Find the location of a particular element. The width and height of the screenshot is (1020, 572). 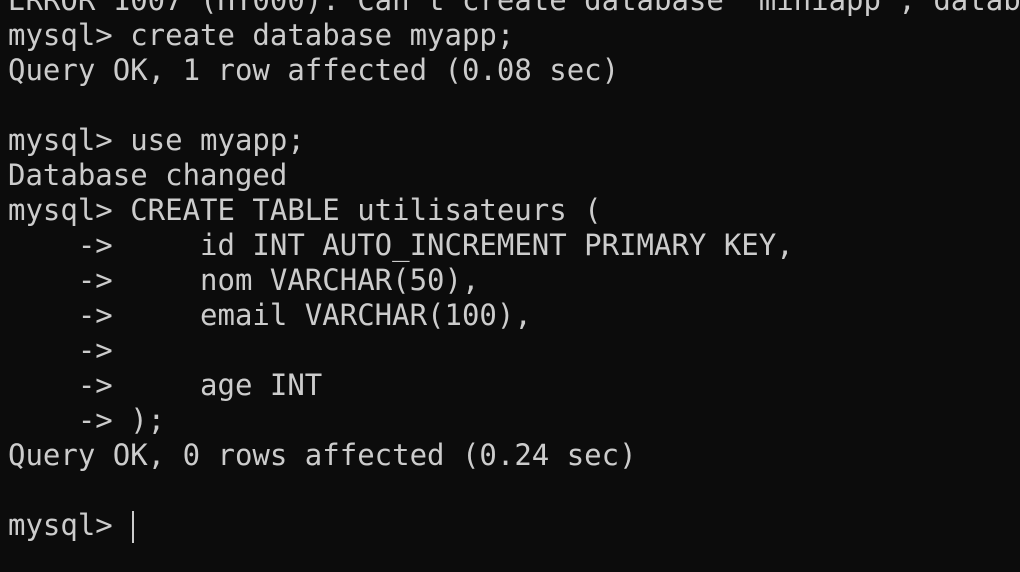

command-line: mysql> use myapp; is located at coordinates (156, 140).